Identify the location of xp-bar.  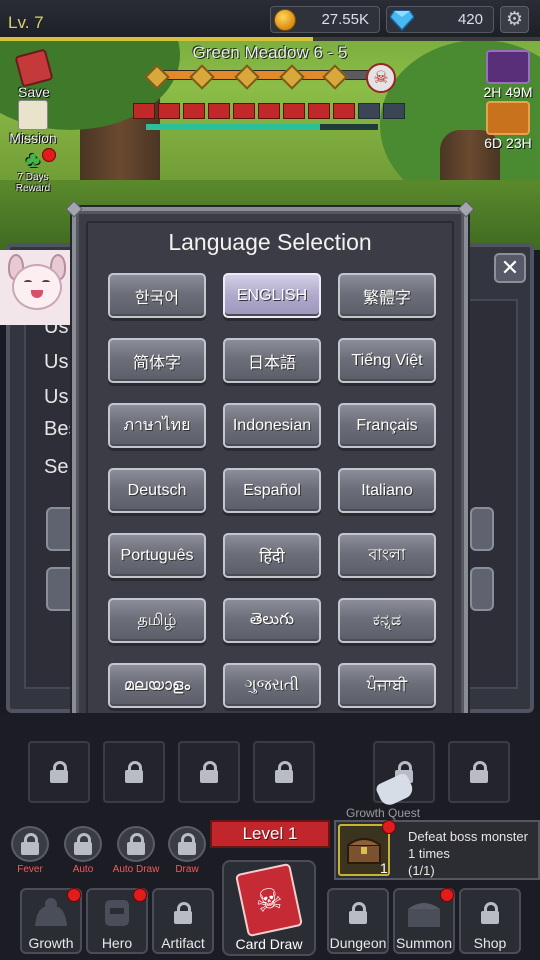
(270, 39).